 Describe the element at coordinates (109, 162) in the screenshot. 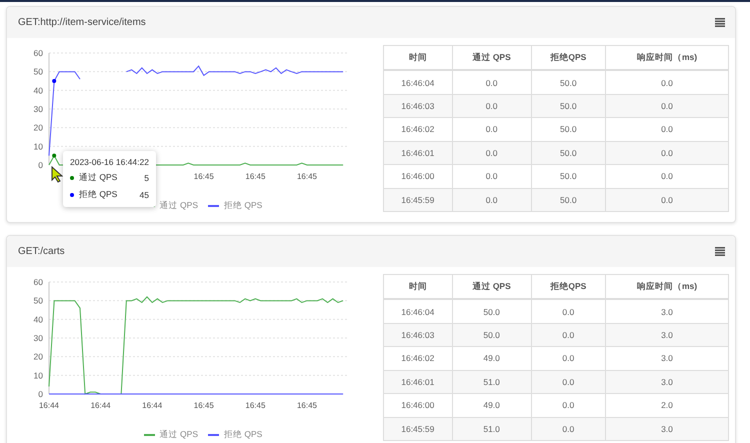

I see `tooltip-title: 2023-06-16 16:44:22` at that location.